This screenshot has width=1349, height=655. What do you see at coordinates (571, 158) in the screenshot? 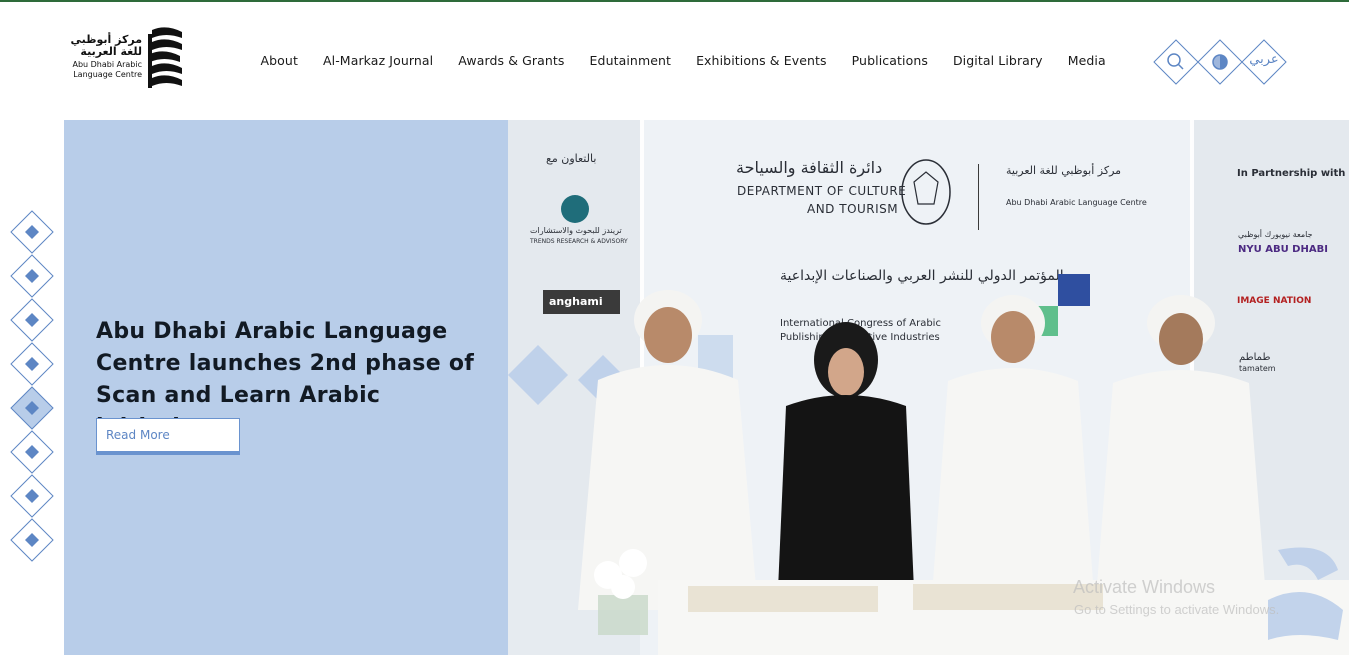
I see `photo-cooperation-label: بالتعاون مع` at bounding box center [571, 158].